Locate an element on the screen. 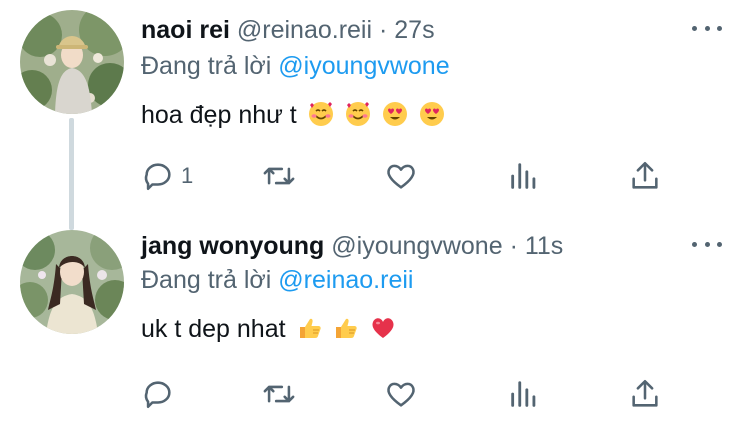  tweet-header: naoi rei @reinao.reii · 27s is located at coordinates (288, 30).